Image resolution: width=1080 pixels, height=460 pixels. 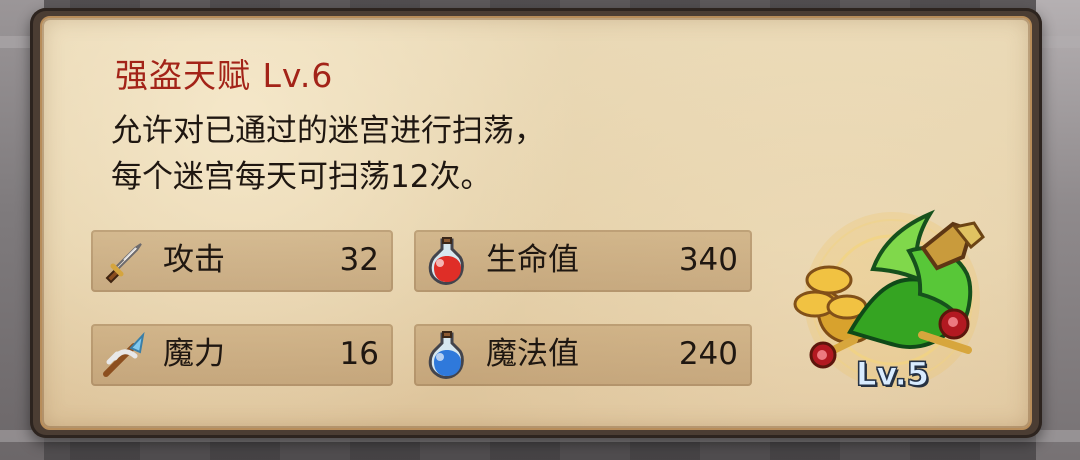 What do you see at coordinates (328, 154) in the screenshot?
I see `talent-description: 允许对已通过的迷宫进行扫荡， 每个迷宫每天可扫荡12次。` at bounding box center [328, 154].